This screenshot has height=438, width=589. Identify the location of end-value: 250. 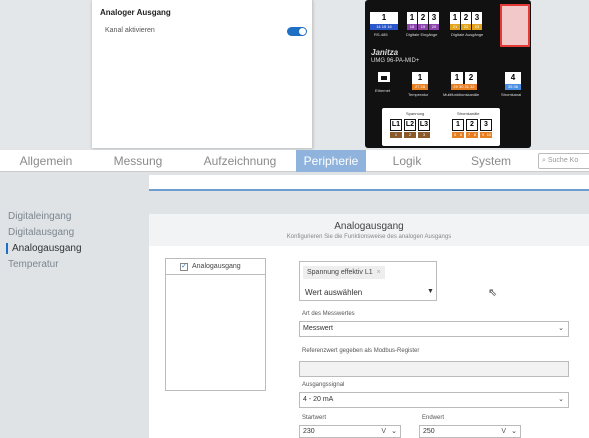
(429, 431).